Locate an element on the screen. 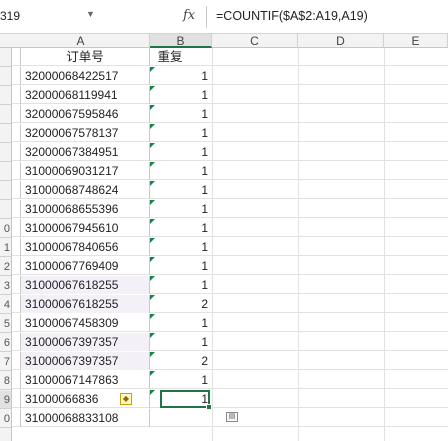 The width and height of the screenshot is (448, 441). table-row: 31000068748624 1 is located at coordinates (230, 190).